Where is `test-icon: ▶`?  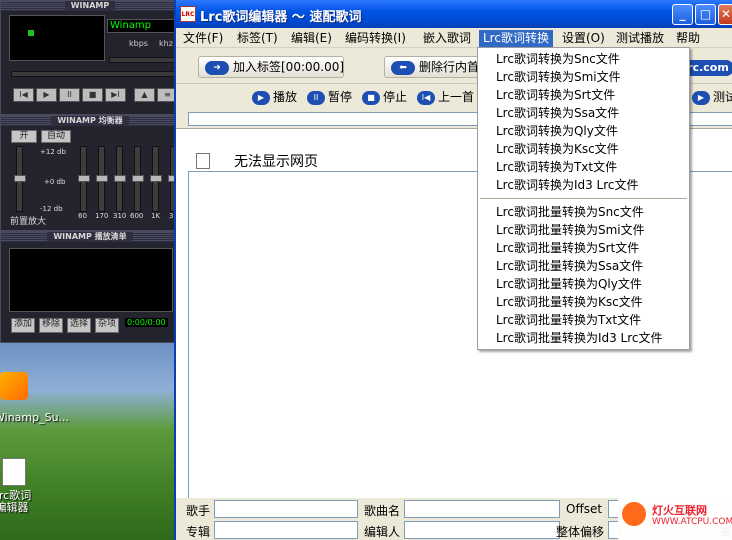
test-icon: ▶ is located at coordinates (701, 97).